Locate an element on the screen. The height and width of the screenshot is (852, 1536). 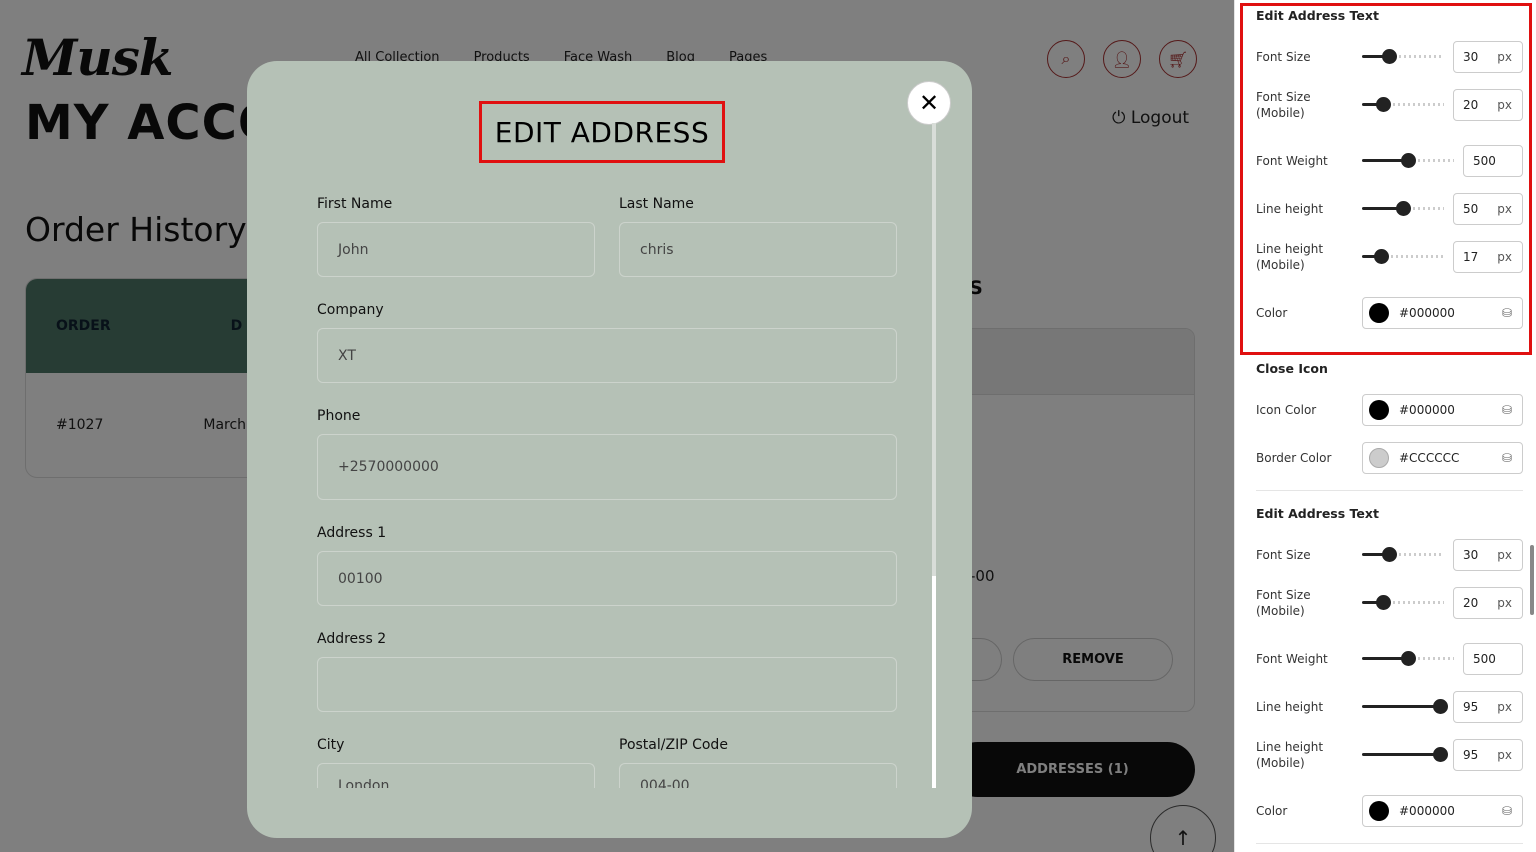
line-height-label: Line height is located at coordinates (1290, 707).